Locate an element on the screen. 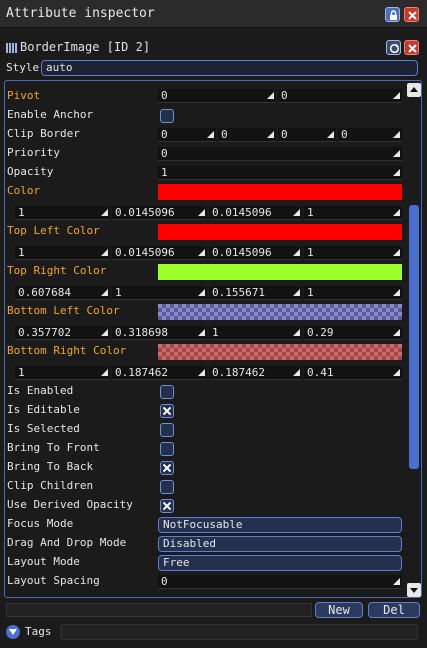  style-label: Style is located at coordinates (23, 67).